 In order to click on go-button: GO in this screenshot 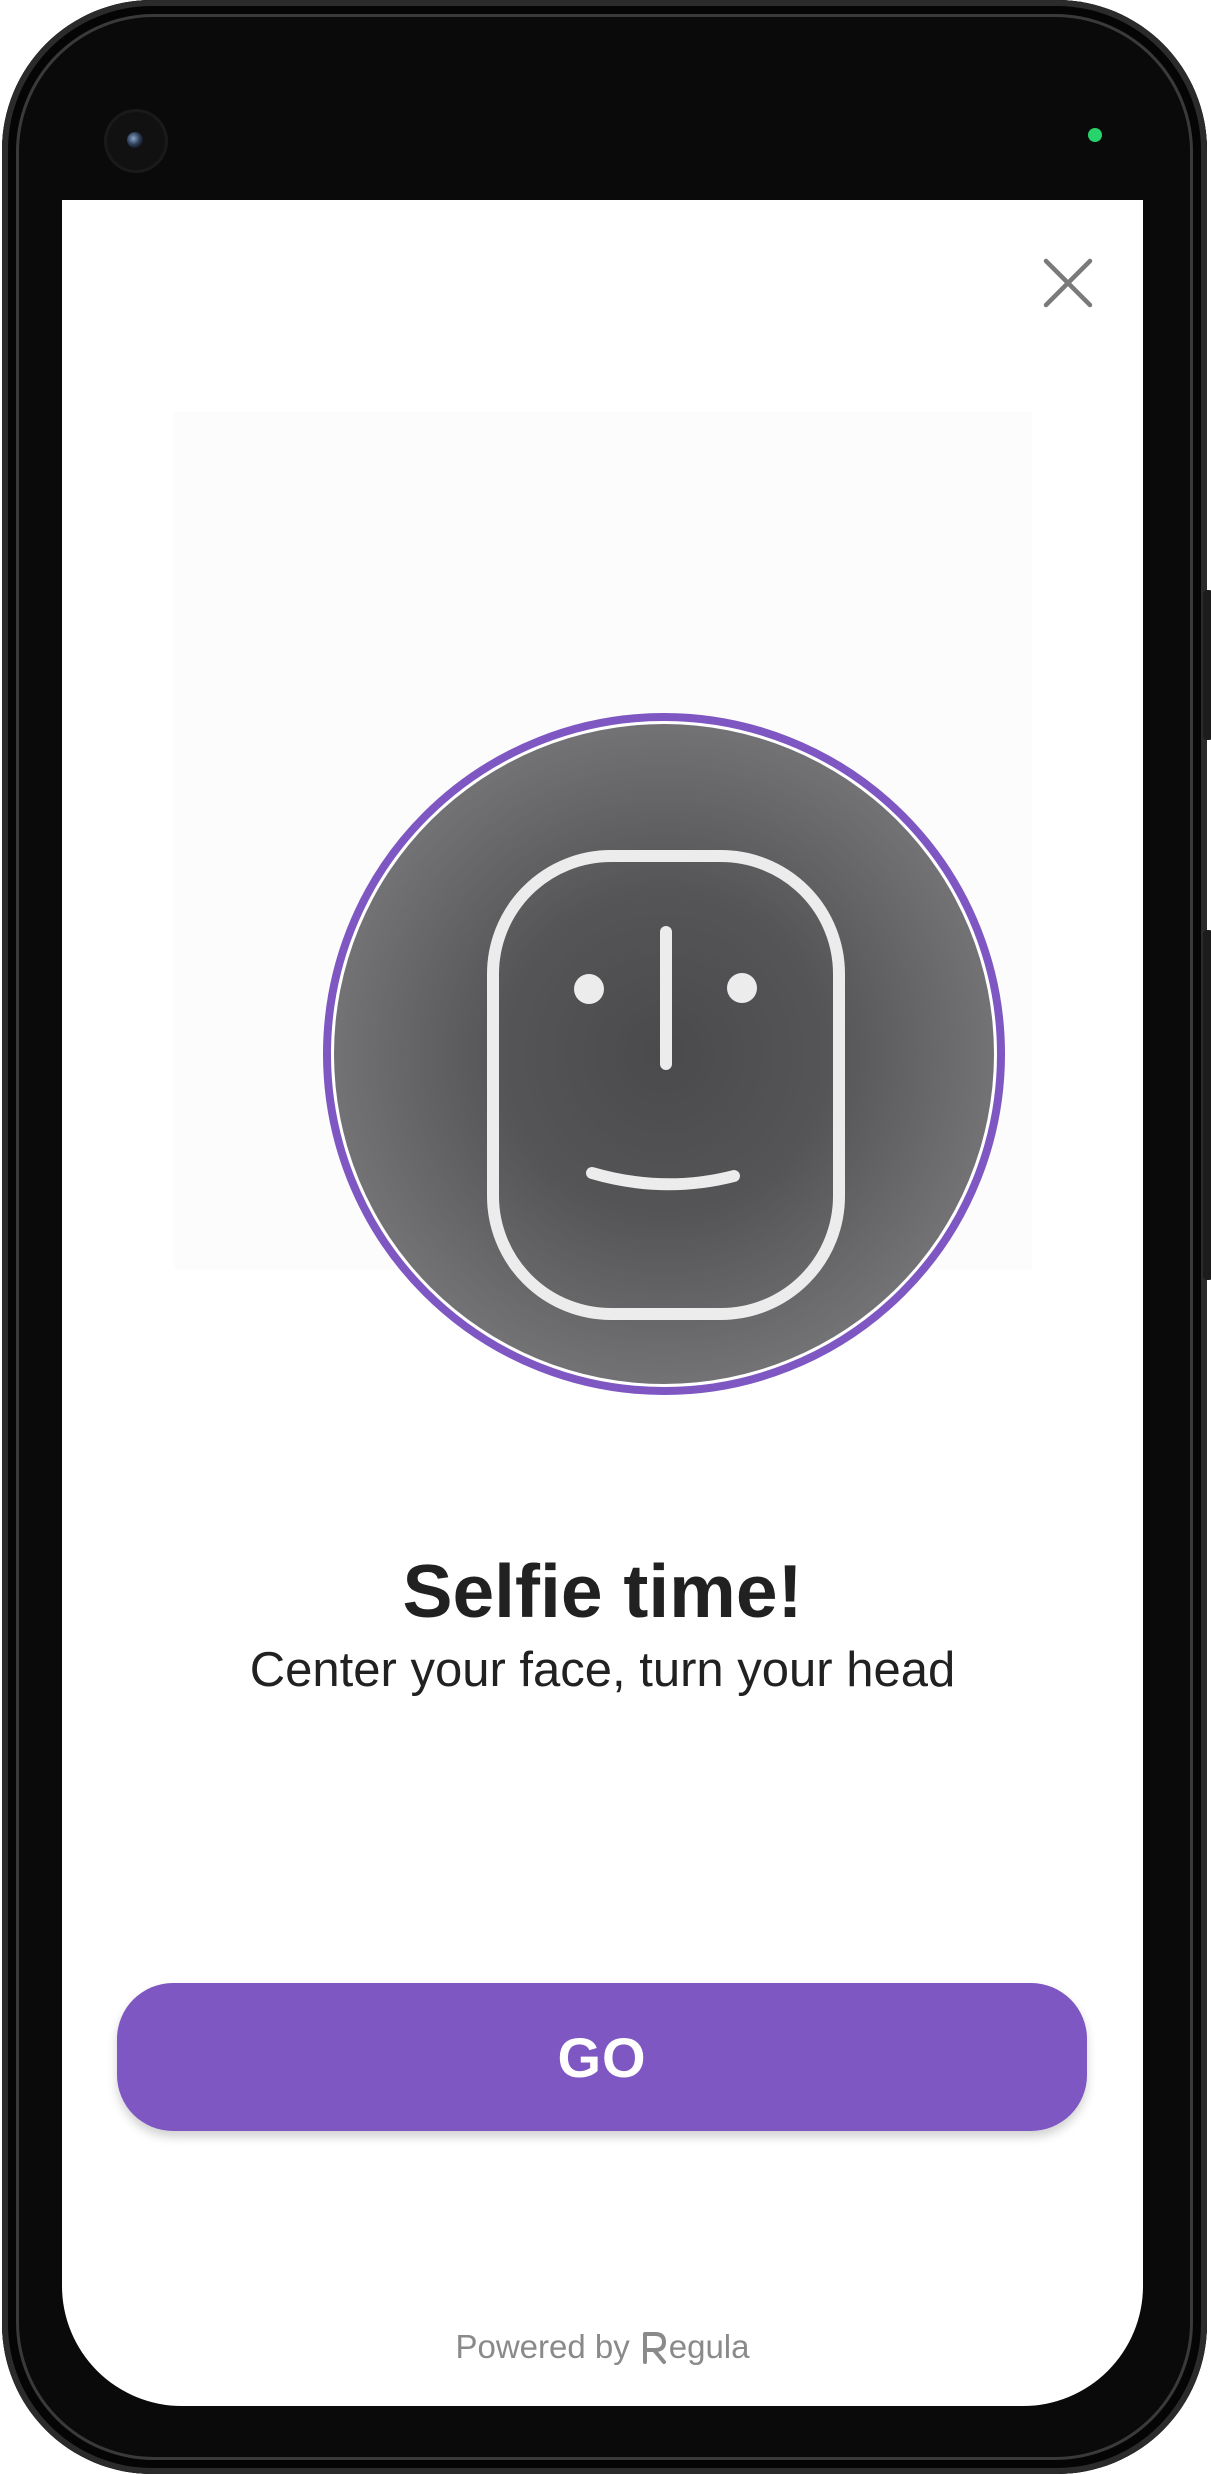, I will do `click(602, 2057)`.